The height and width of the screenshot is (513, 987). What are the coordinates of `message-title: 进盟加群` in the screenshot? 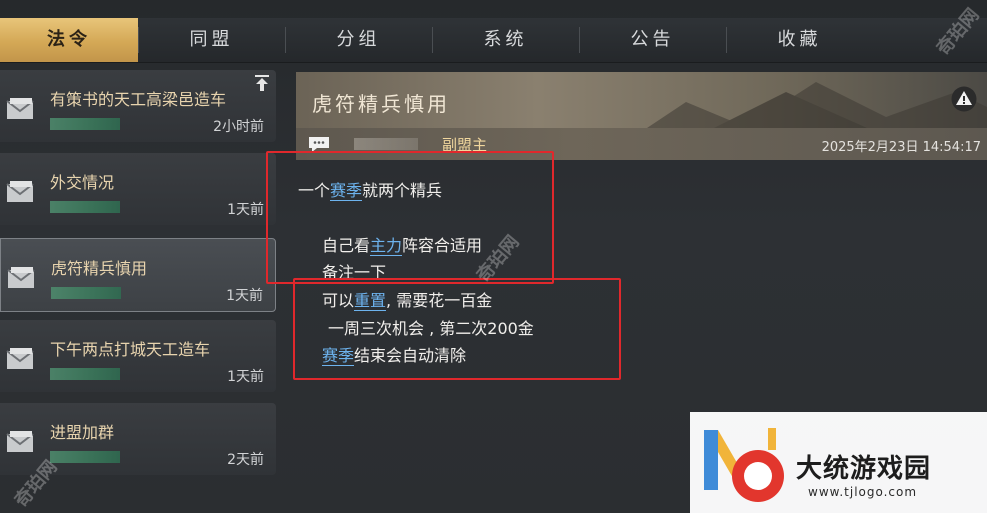 It's located at (82, 432).